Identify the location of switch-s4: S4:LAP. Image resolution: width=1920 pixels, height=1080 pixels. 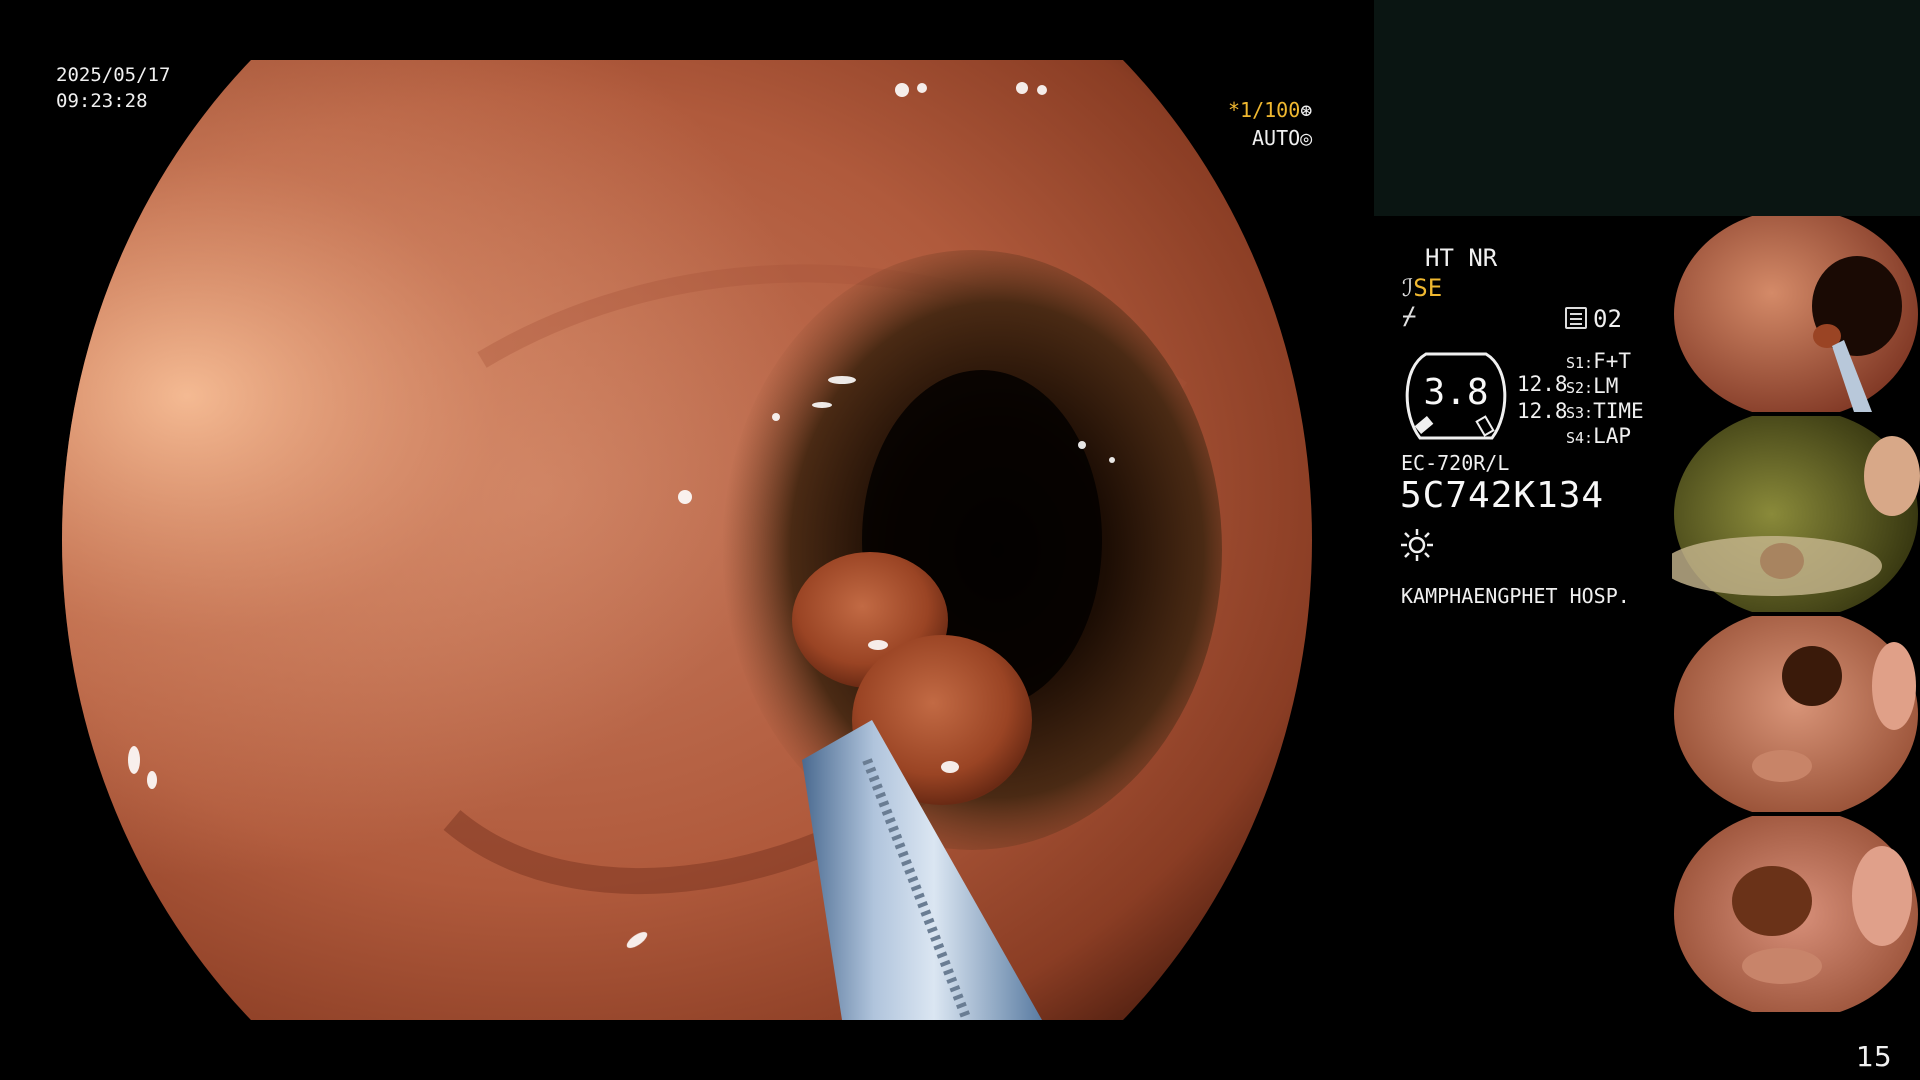
(1598, 436).